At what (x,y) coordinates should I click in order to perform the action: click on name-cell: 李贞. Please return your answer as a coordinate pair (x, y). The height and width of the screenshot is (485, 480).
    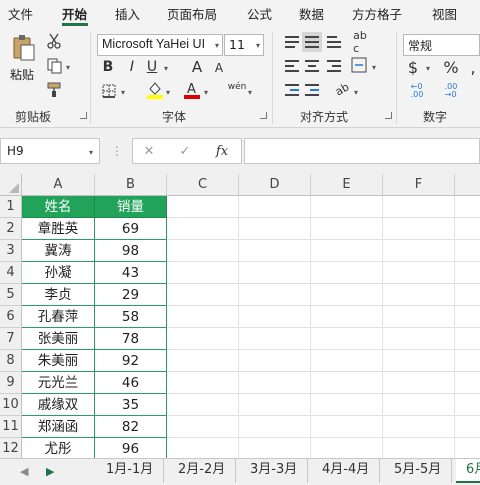
    Looking at the image, I should click on (58, 295).